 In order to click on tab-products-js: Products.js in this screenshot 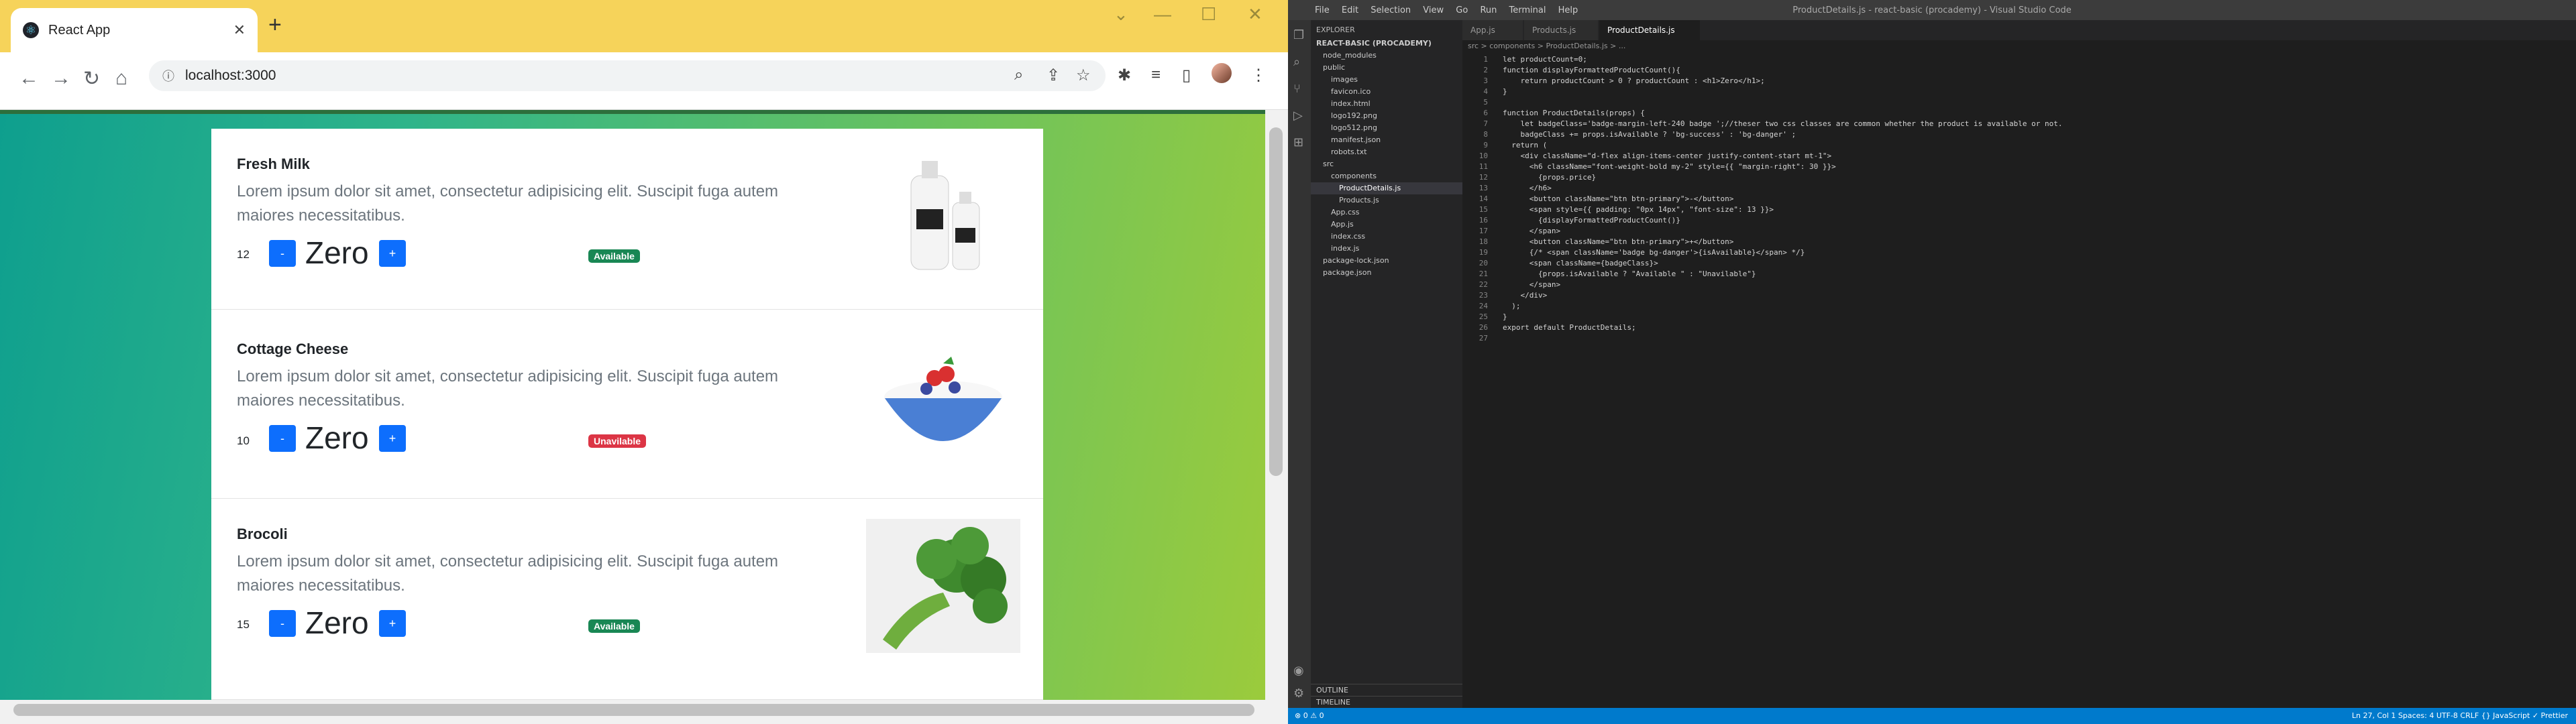, I will do `click(1561, 30)`.